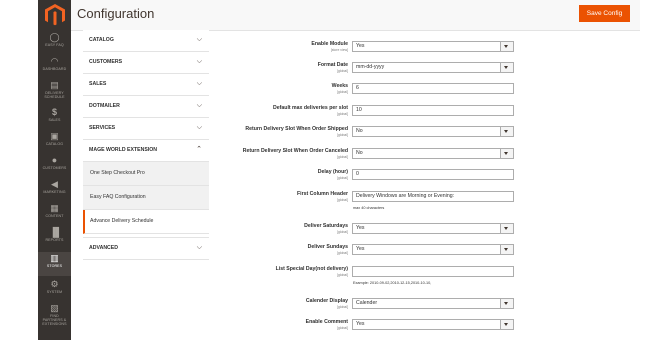 The image size is (670, 340). I want to click on enable-module-label: Enable Module, so click(329, 44).